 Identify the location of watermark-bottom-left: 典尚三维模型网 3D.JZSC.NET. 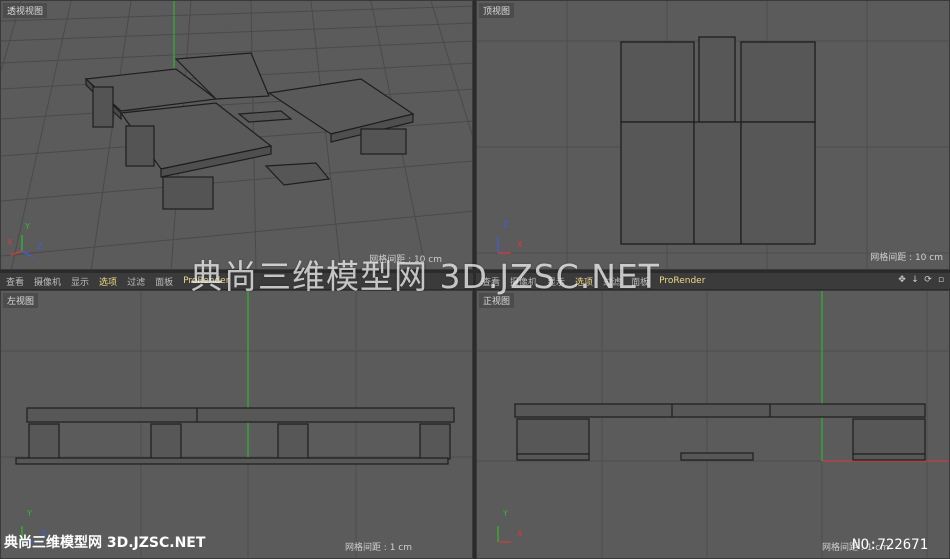
(105, 543).